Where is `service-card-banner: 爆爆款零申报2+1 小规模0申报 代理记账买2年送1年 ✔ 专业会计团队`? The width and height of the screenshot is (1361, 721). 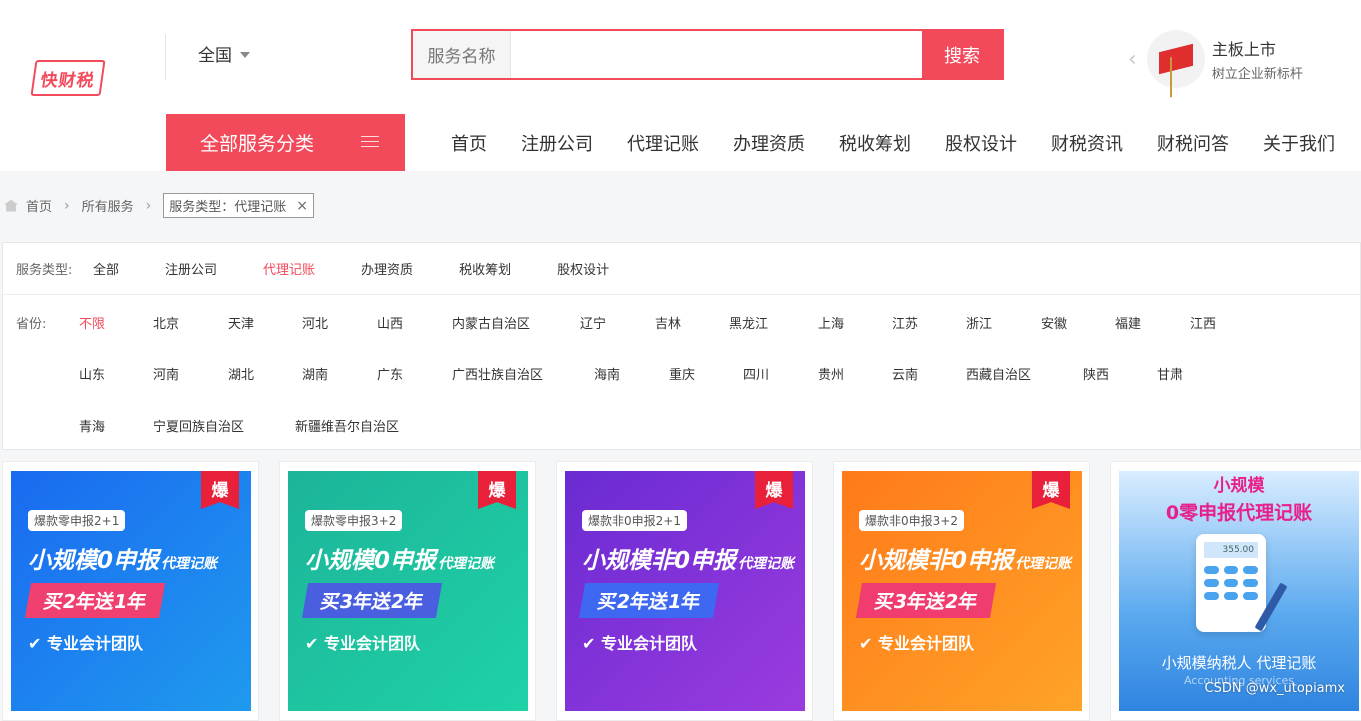
service-card-banner: 爆爆款零申报2+1 小规模0申报 代理记账买2年送1年 ✔ 专业会计团队 is located at coordinates (131, 591).